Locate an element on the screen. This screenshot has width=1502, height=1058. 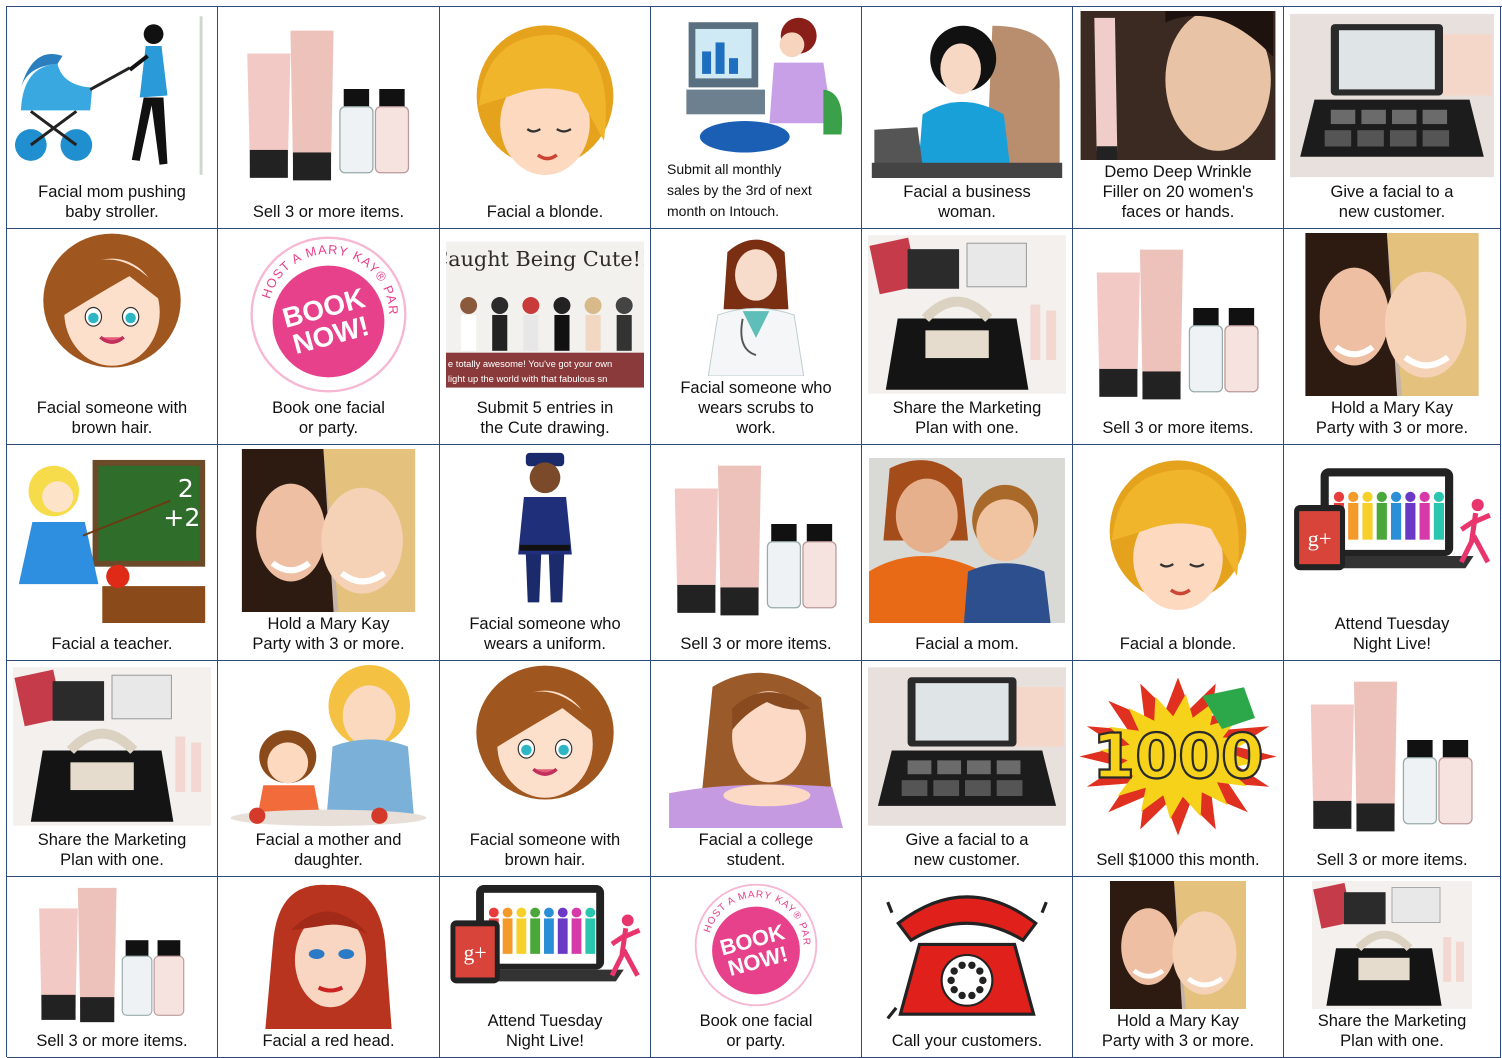
svg-text: +2 is located at coordinates (181, 517).